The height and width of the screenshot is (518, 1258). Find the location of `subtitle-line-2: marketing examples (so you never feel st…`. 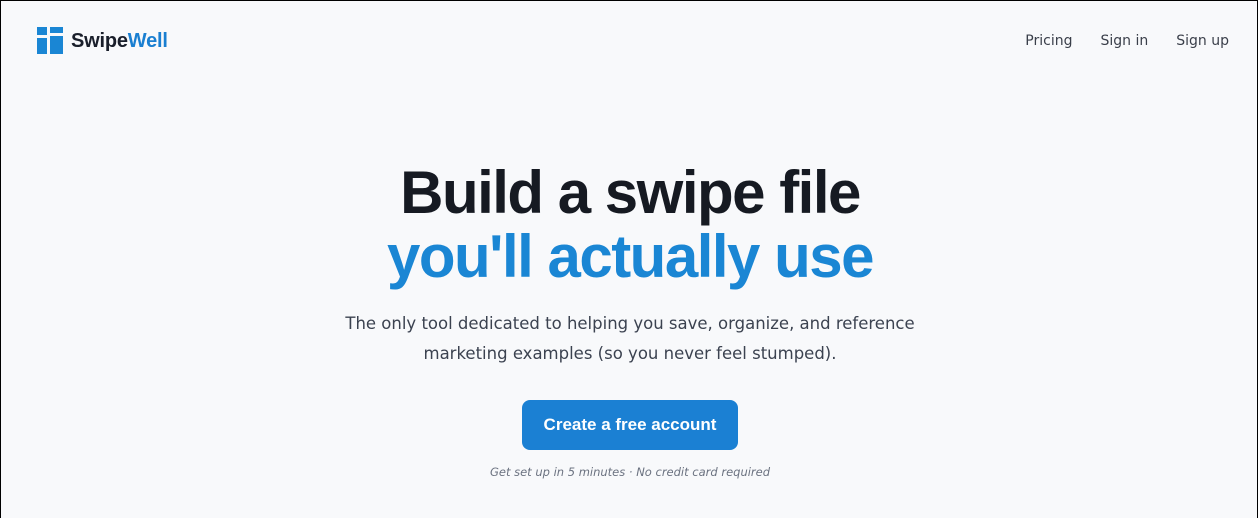

subtitle-line-2: marketing examples (so you never feel st… is located at coordinates (630, 353).